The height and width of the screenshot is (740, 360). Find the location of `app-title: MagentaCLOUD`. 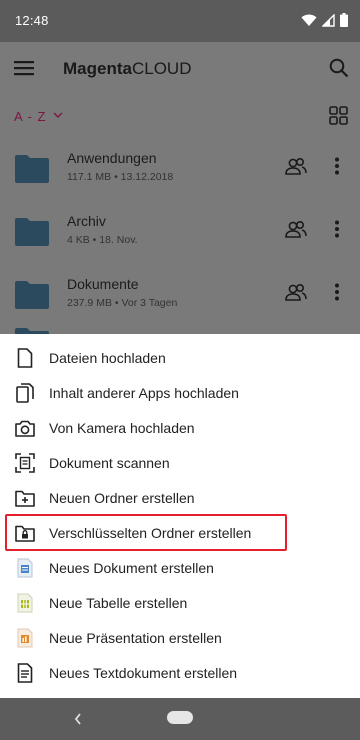

app-title: MagentaCLOUD is located at coordinates (127, 69).